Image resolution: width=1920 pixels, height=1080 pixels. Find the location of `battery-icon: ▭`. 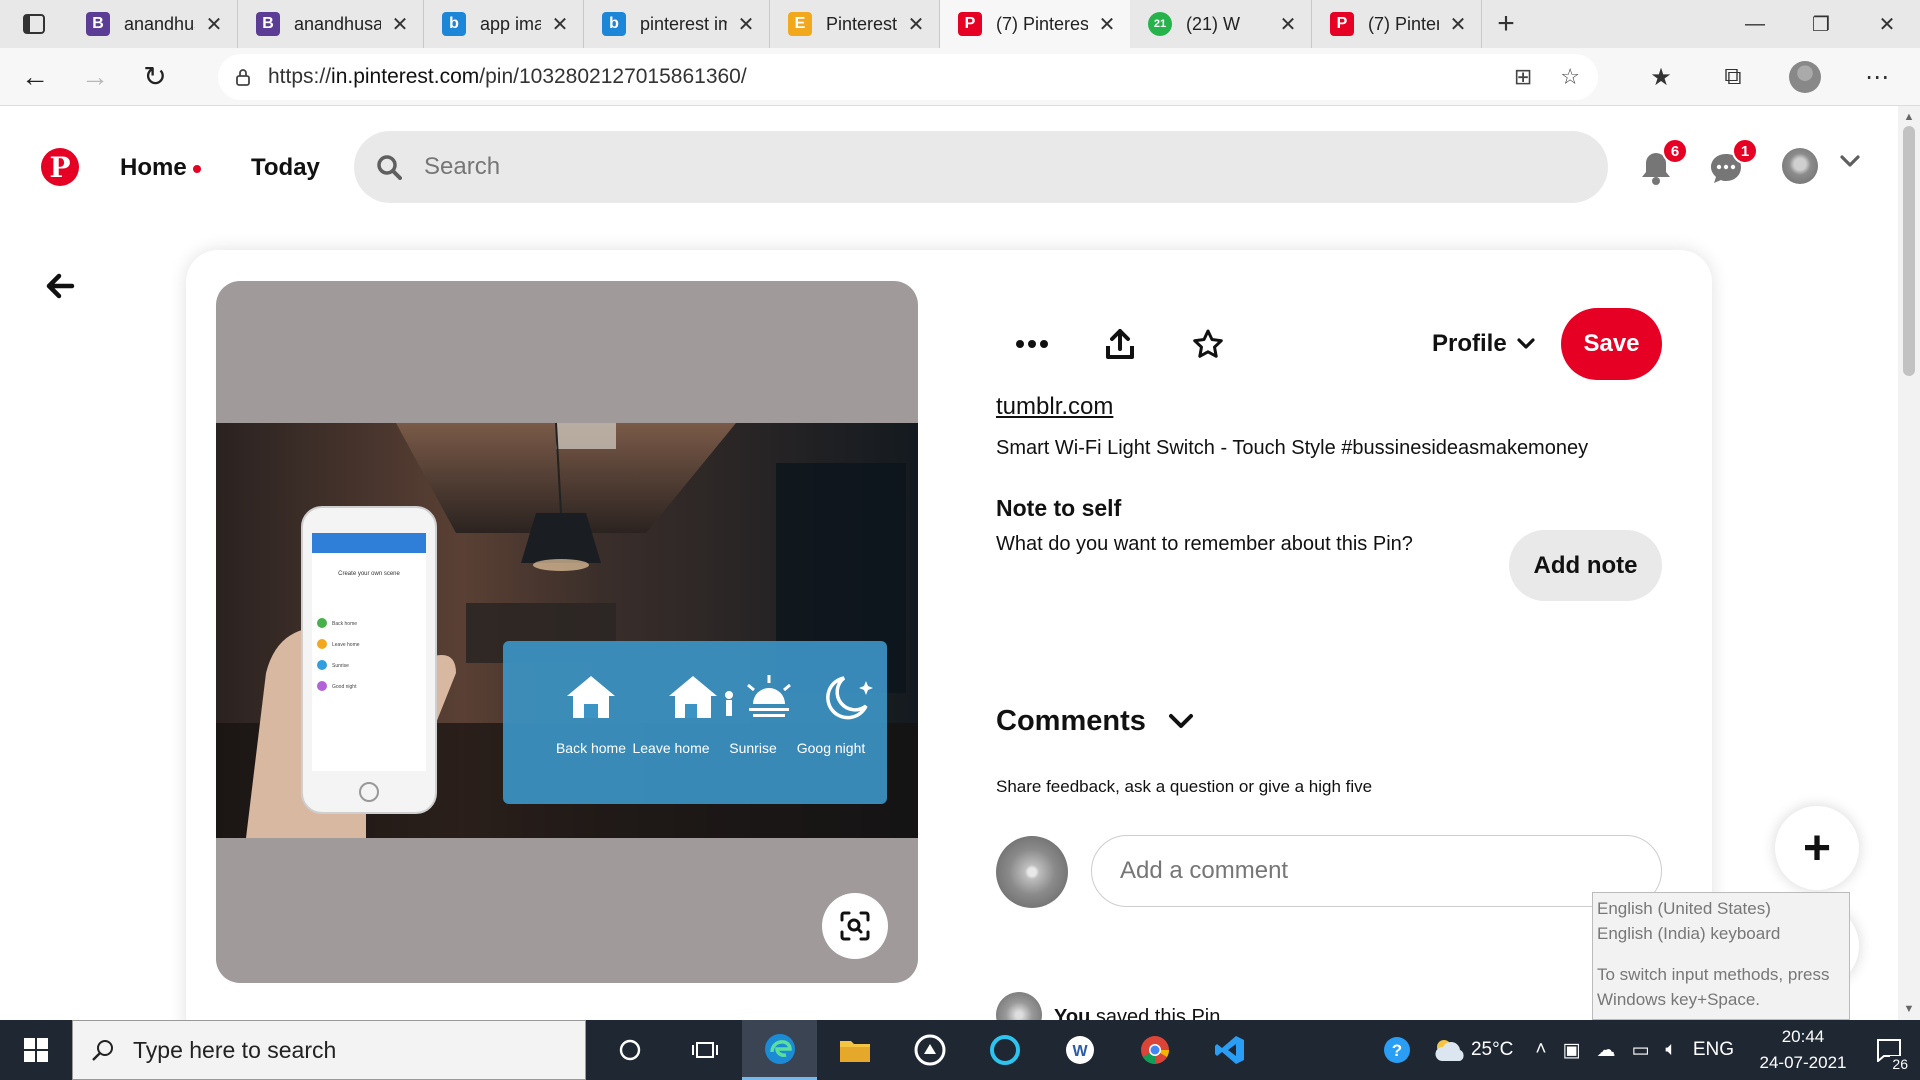

battery-icon: ▭ is located at coordinates (1640, 1050).